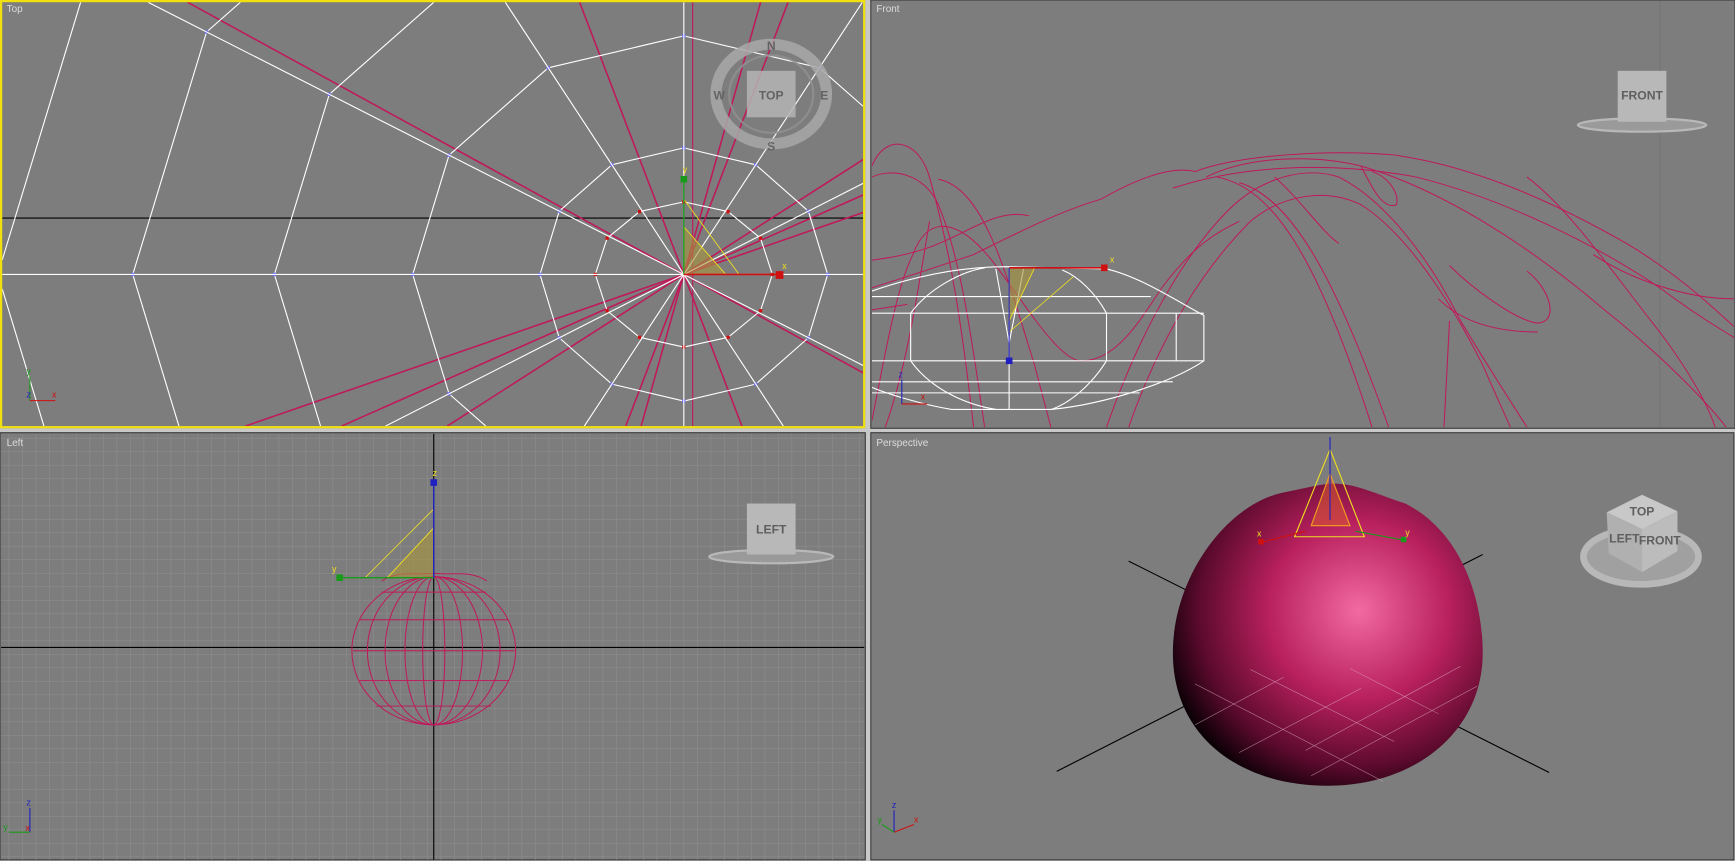 The height and width of the screenshot is (861, 1735). Describe the element at coordinates (771, 46) in the screenshot. I see `compass-north: N` at that location.